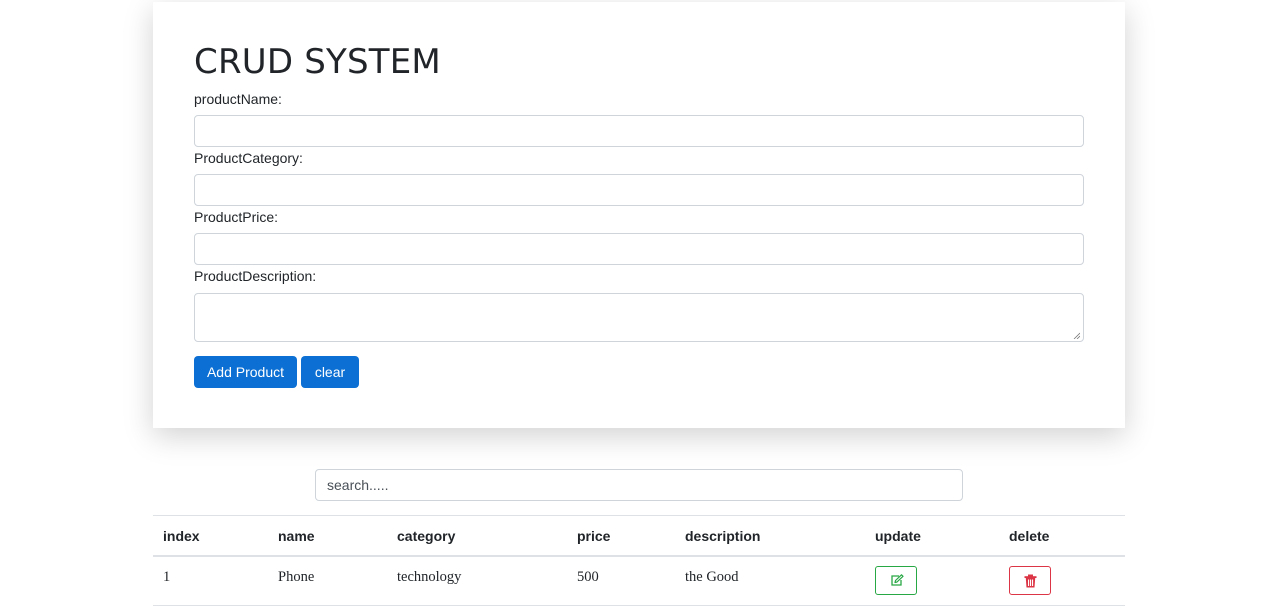 The width and height of the screenshot is (1280, 615). Describe the element at coordinates (248, 158) in the screenshot. I see `product-category-label: ProductCategory:` at that location.